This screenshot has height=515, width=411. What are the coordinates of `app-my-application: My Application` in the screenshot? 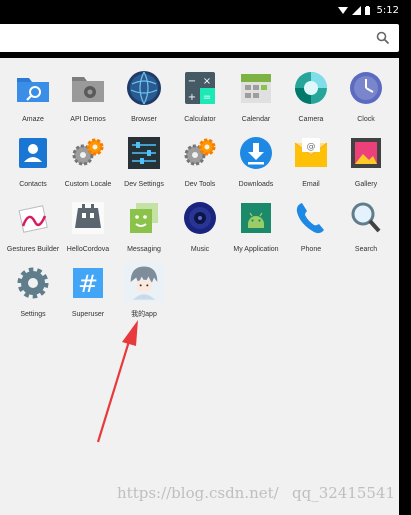 It's located at (256, 233).